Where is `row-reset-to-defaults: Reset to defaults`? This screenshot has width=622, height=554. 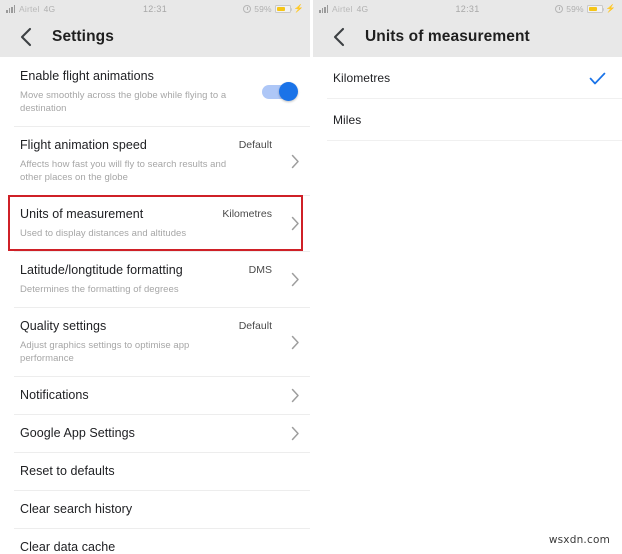 row-reset-to-defaults: Reset to defaults is located at coordinates (155, 471).